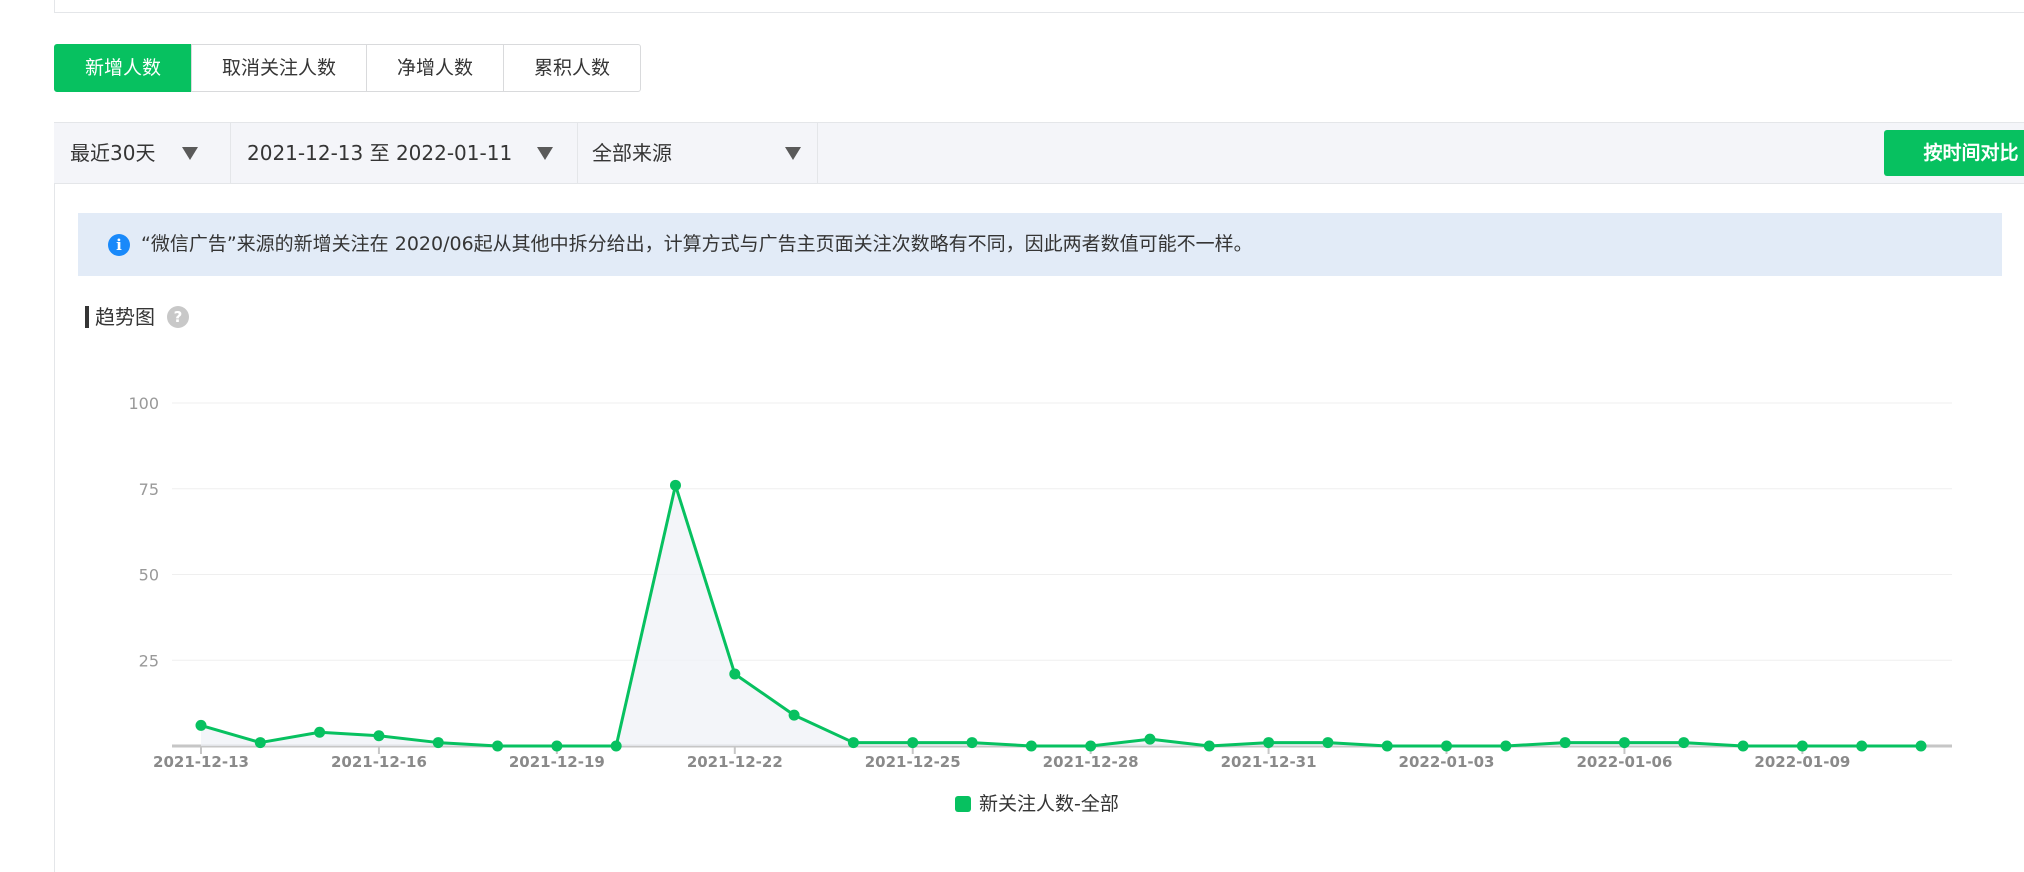 This screenshot has width=2024, height=872. I want to click on legend-label: 新关注人数-全部, so click(1049, 804).